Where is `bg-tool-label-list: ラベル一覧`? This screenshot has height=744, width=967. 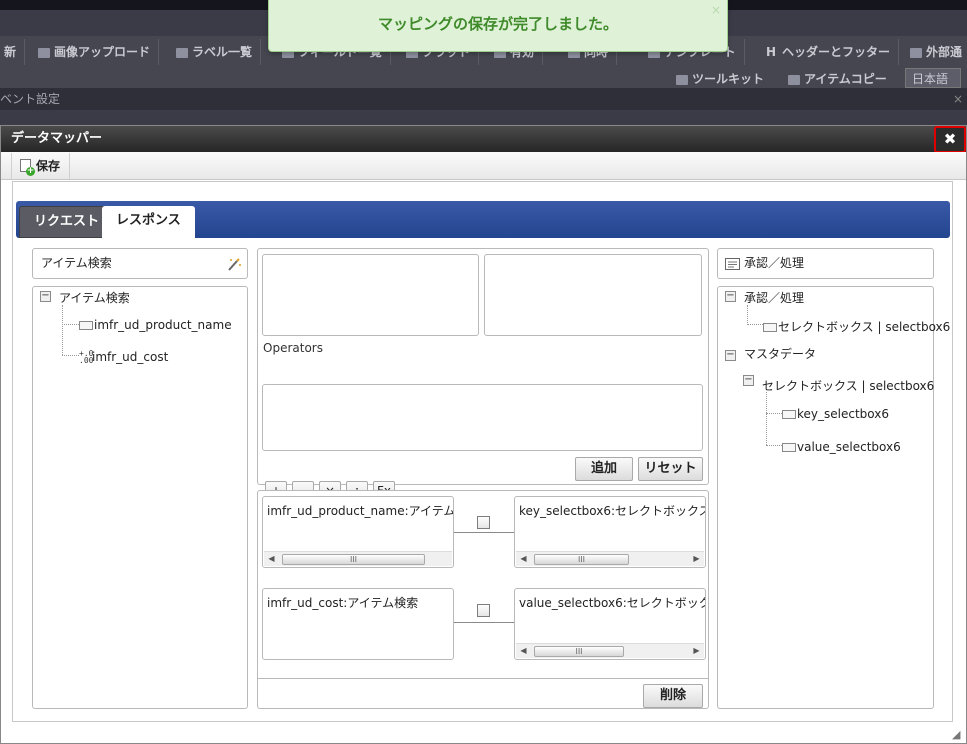 bg-tool-label-list: ラベル一覧 is located at coordinates (215, 52).